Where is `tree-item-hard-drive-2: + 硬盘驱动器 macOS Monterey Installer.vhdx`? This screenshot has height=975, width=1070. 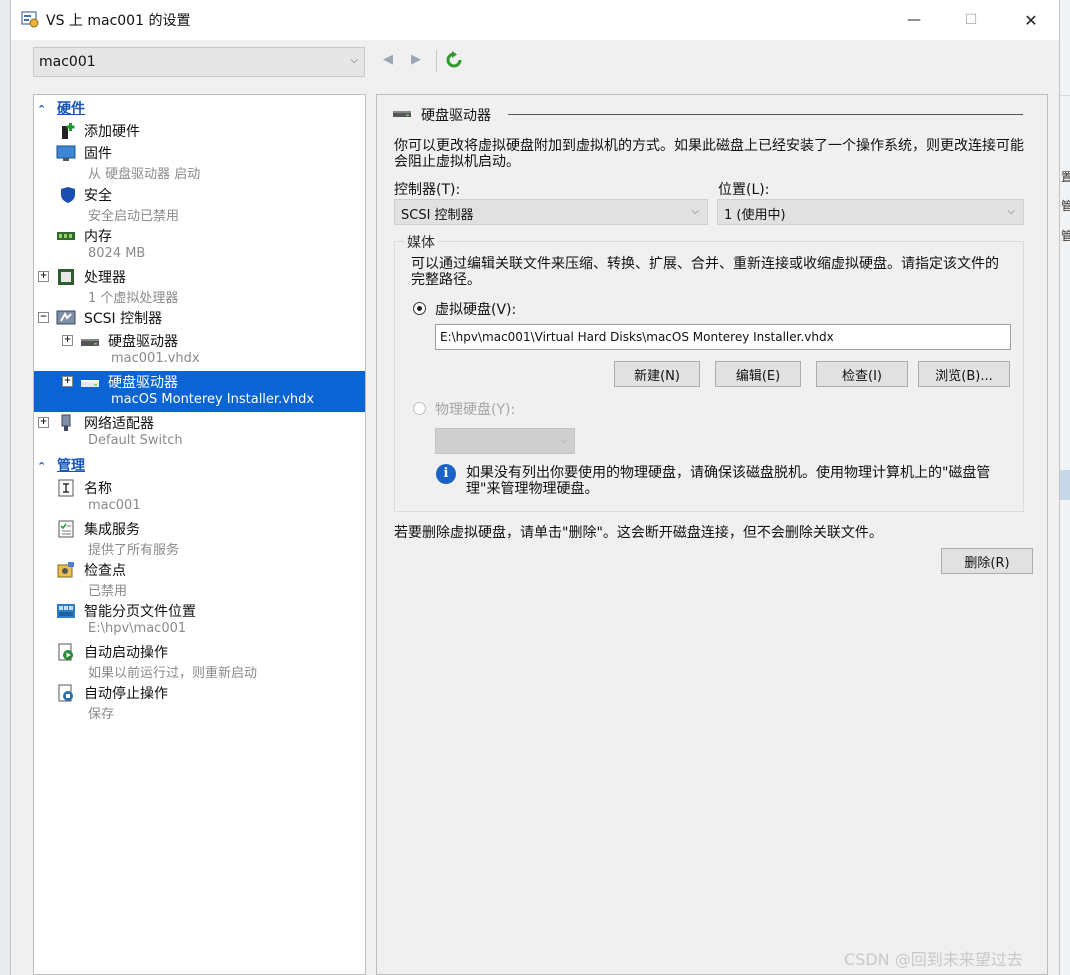 tree-item-hard-drive-2: + 硬盘驱动器 macOS Monterey Installer.vhdx is located at coordinates (199, 391).